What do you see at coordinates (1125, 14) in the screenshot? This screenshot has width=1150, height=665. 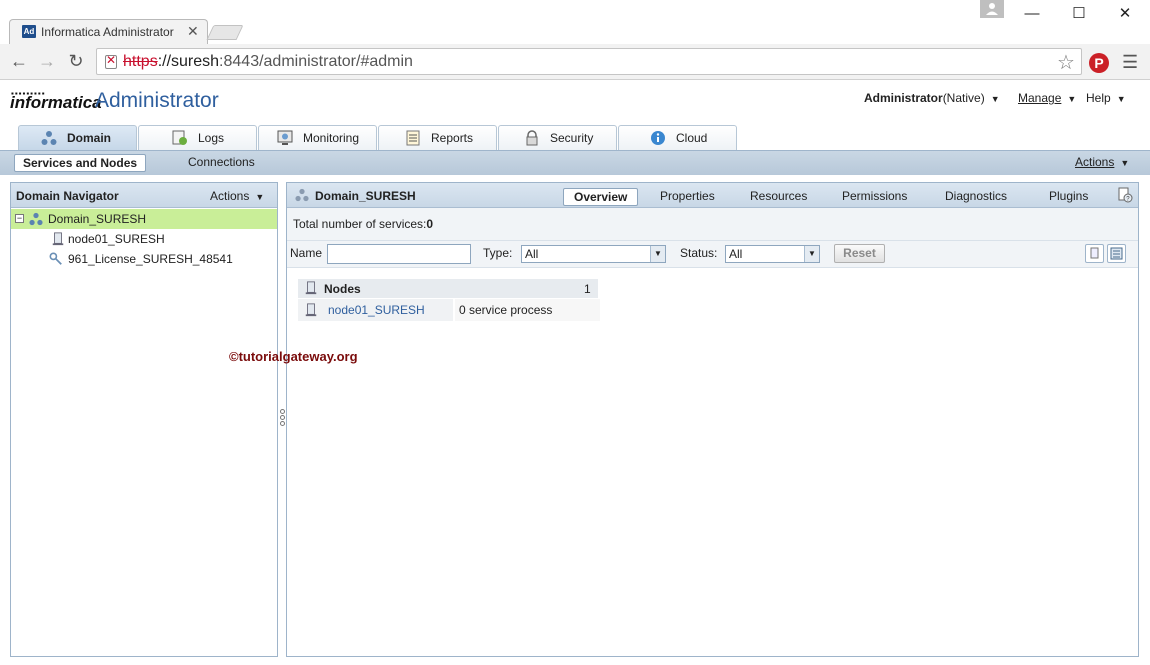 I see `window-close-icon: ✕` at bounding box center [1125, 14].